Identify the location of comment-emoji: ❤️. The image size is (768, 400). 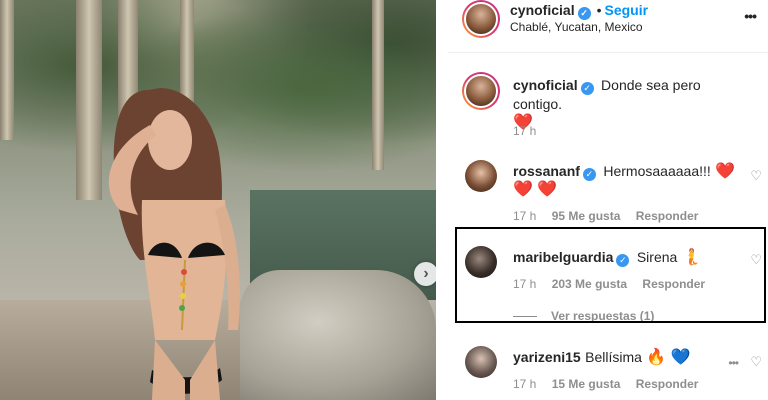
(725, 171).